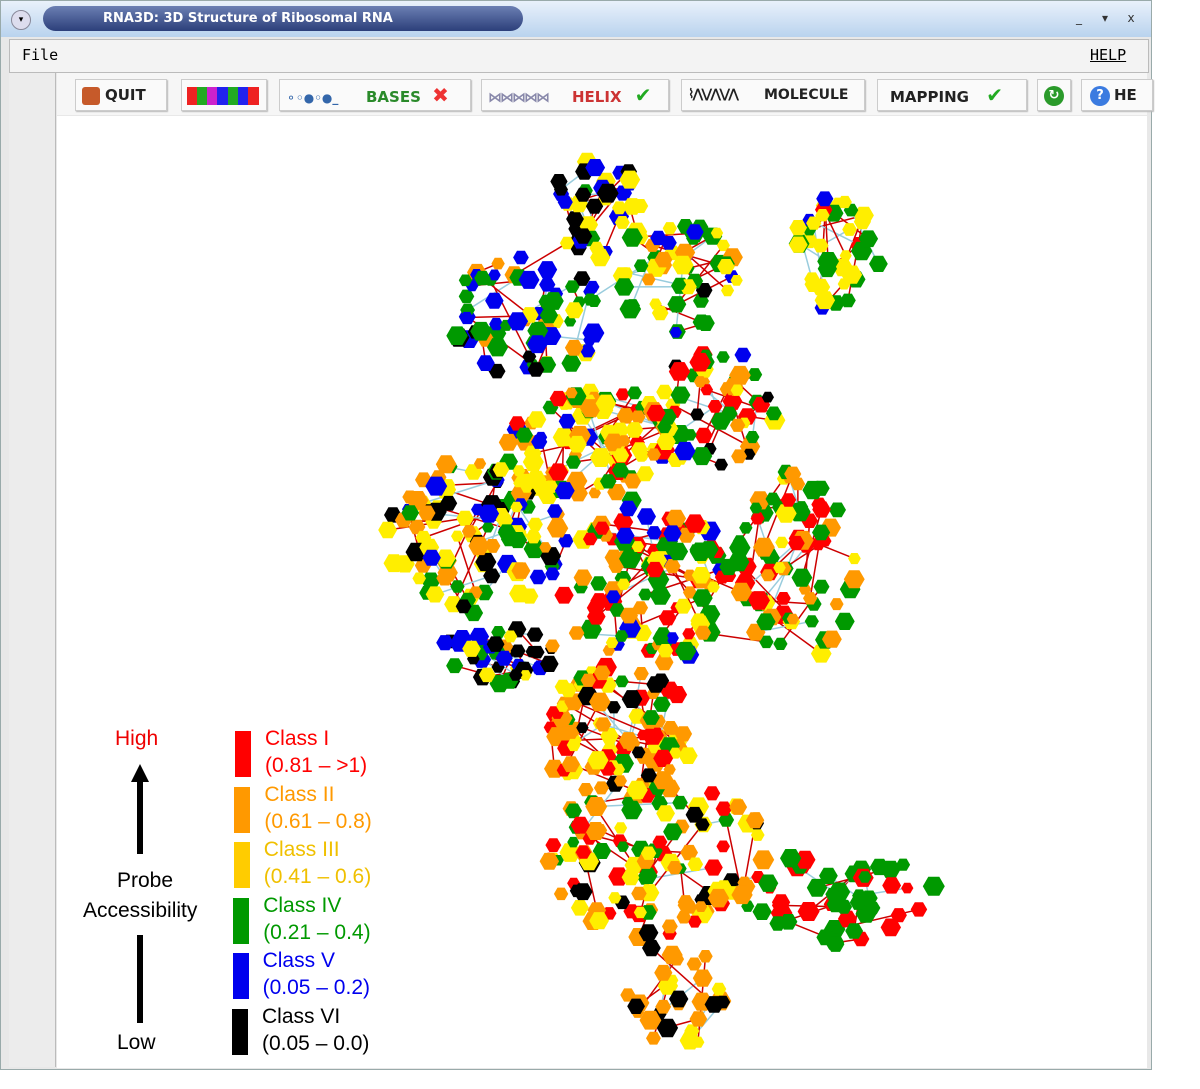 The height and width of the screenshot is (1089, 1200). I want to click on legend-class-range: (0.61 – 0.8), so click(318, 821).